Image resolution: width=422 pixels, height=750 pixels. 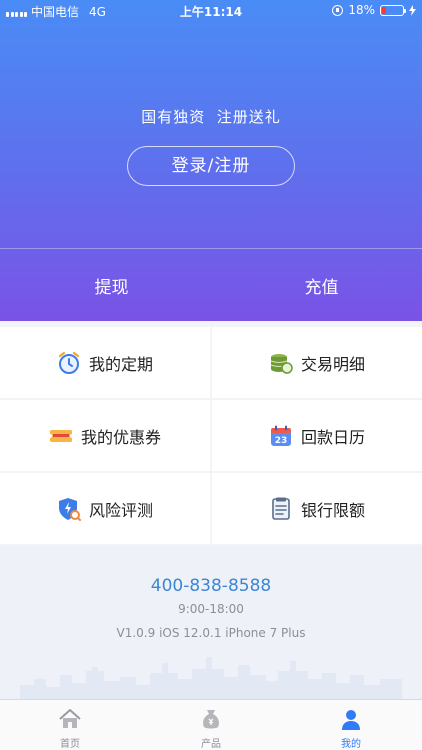 I want to click on city-skyline-decoration, so click(x=211, y=678).